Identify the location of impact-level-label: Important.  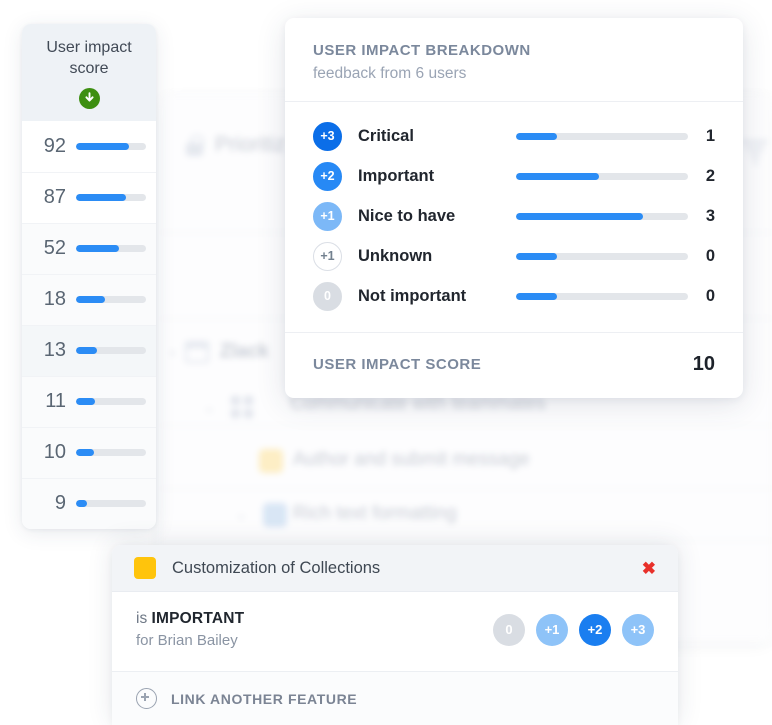
(396, 175).